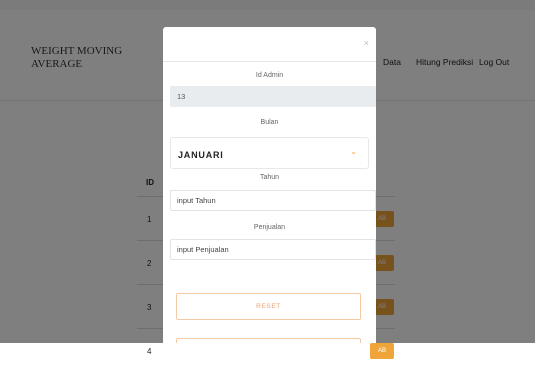 The width and height of the screenshot is (535, 373). Describe the element at coordinates (366, 43) in the screenshot. I see `close-icon: ×` at that location.